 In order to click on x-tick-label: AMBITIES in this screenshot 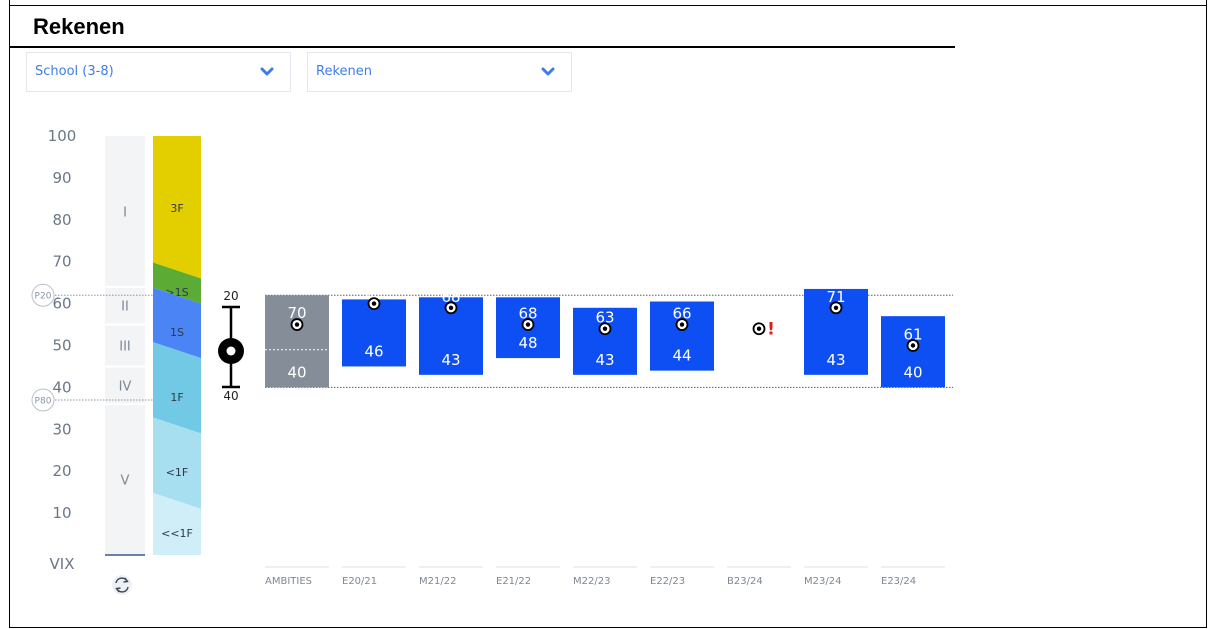, I will do `click(288, 581)`.